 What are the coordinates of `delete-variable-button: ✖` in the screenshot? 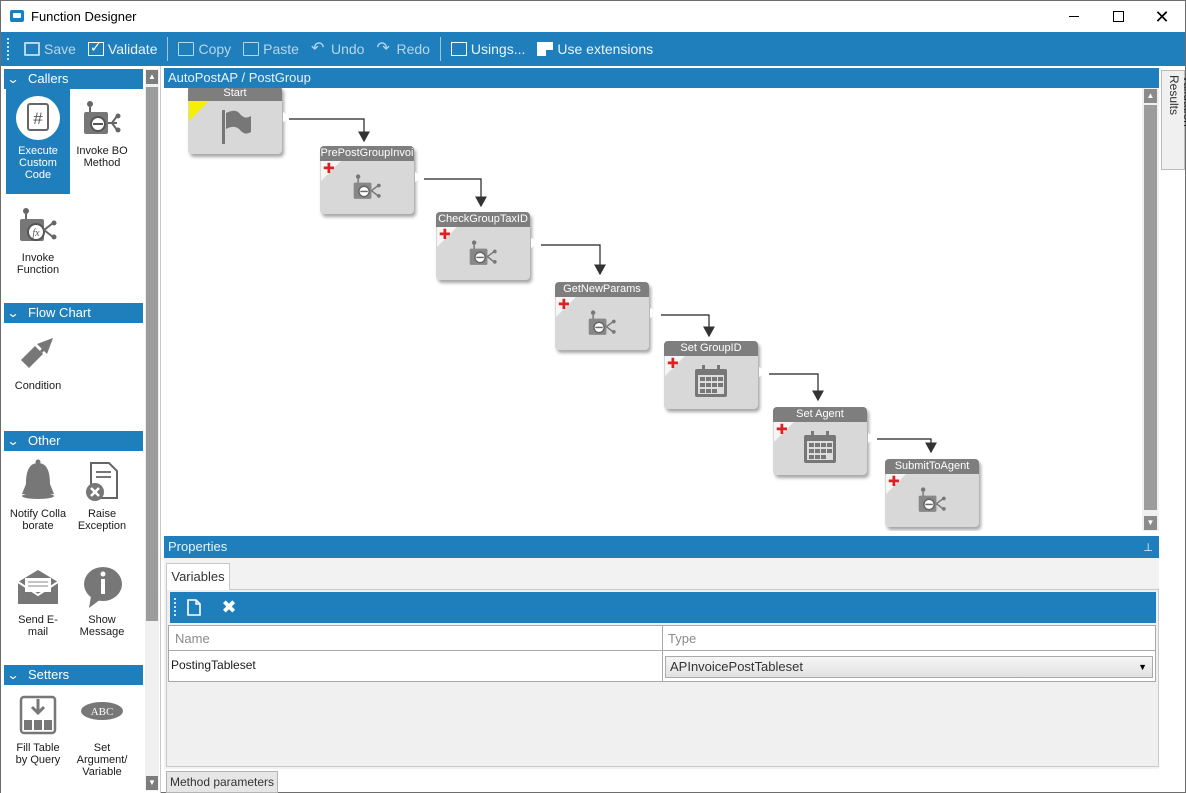 It's located at (229, 607).